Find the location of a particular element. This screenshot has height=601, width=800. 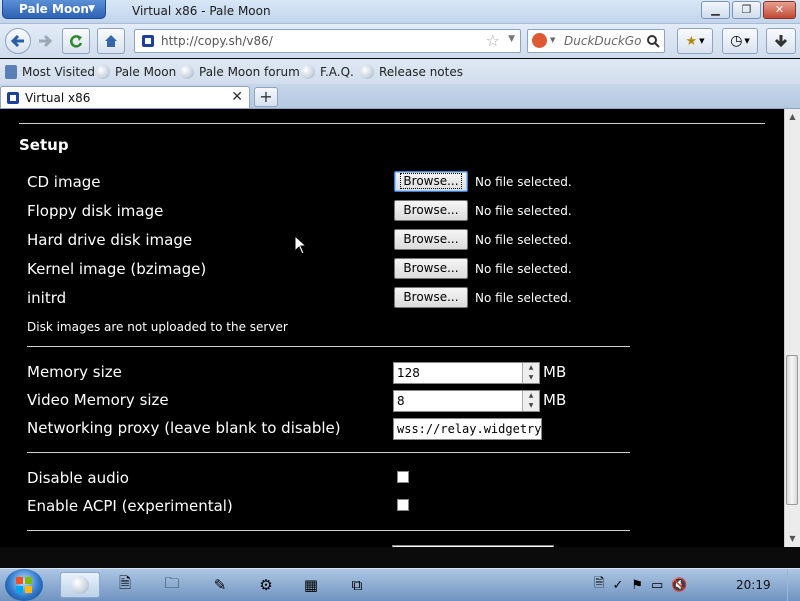

mouse-cursor-icon is located at coordinates (301, 245).